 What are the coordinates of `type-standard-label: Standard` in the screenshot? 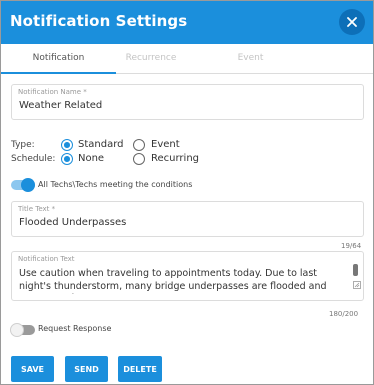 It's located at (101, 144).